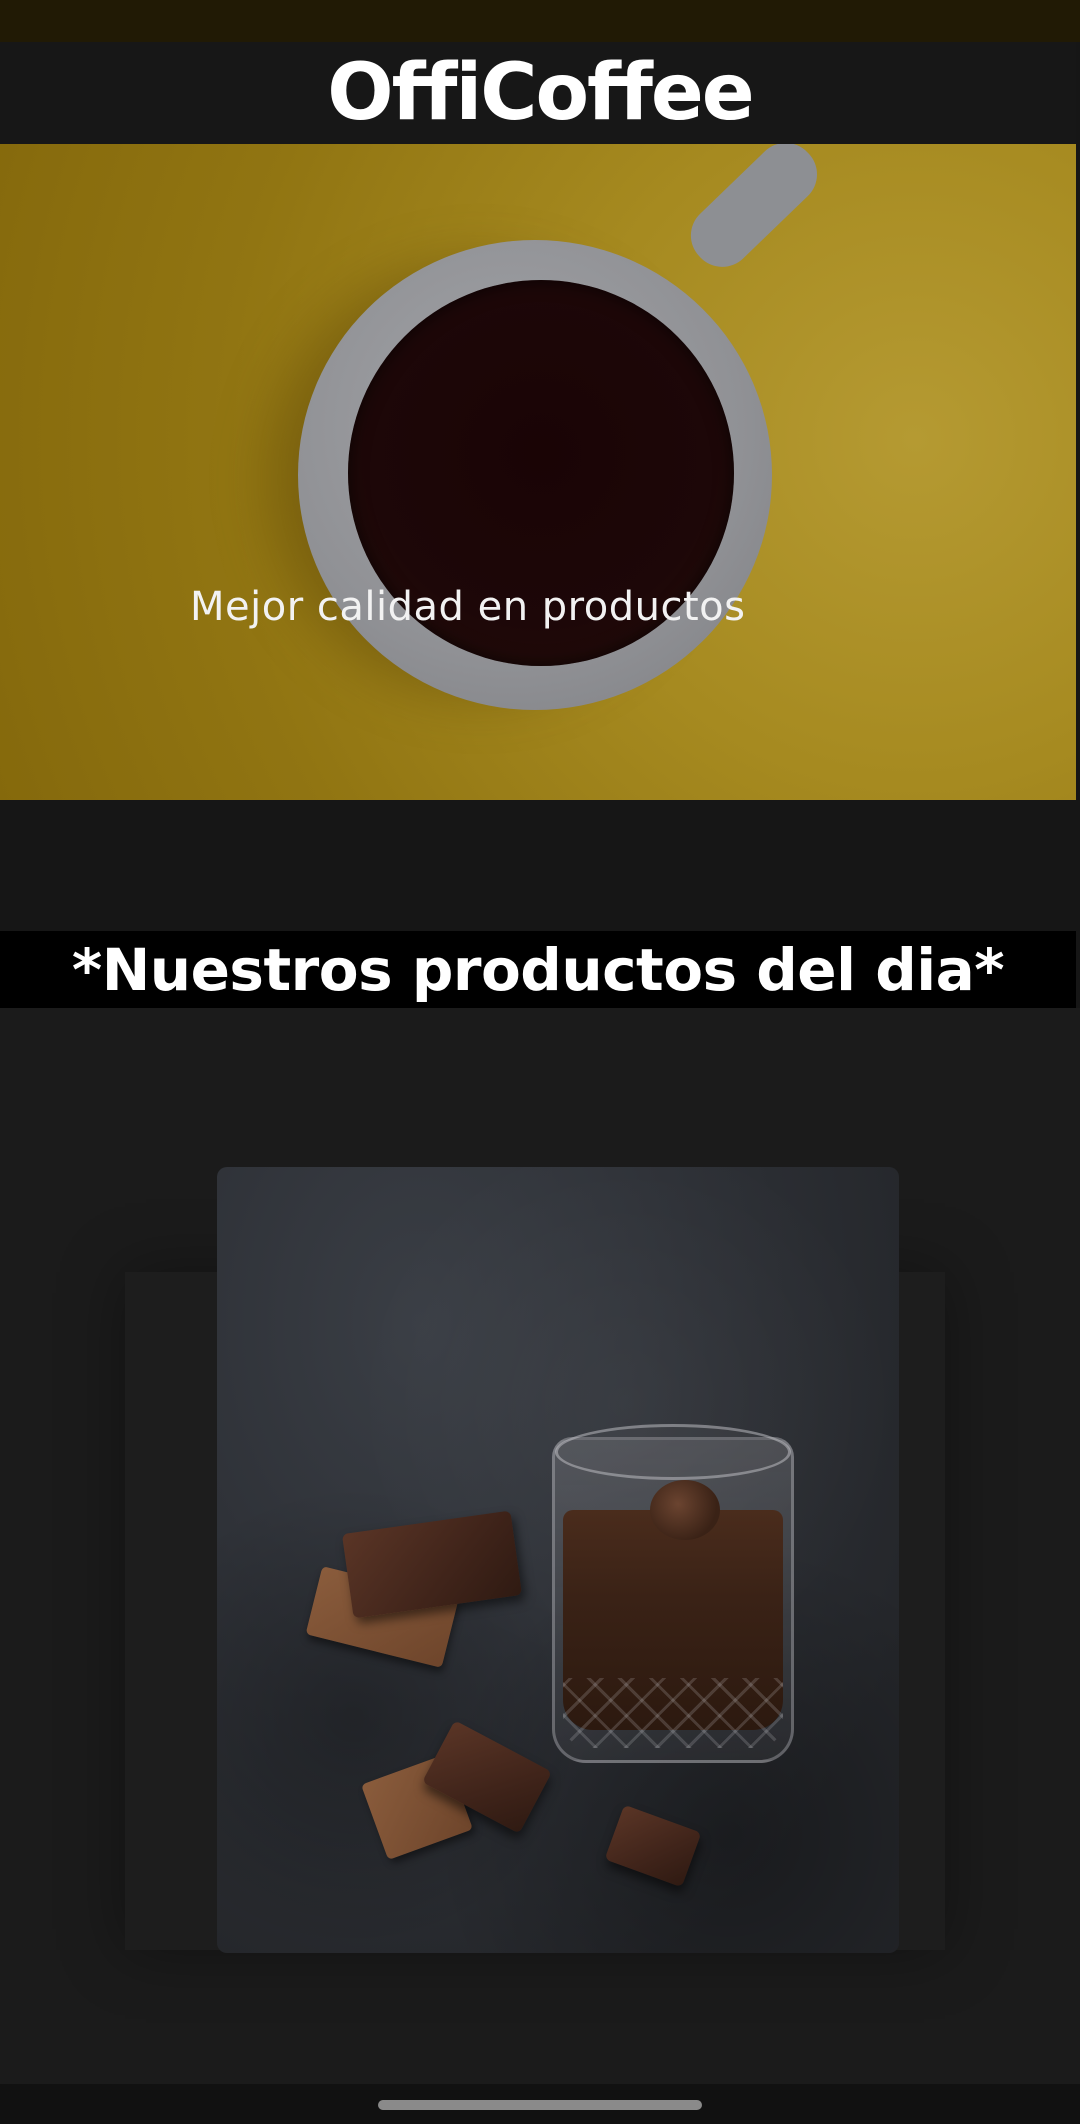 Image resolution: width=1080 pixels, height=2124 pixels. I want to click on app-header: OffiCoffee, so click(538, 93).